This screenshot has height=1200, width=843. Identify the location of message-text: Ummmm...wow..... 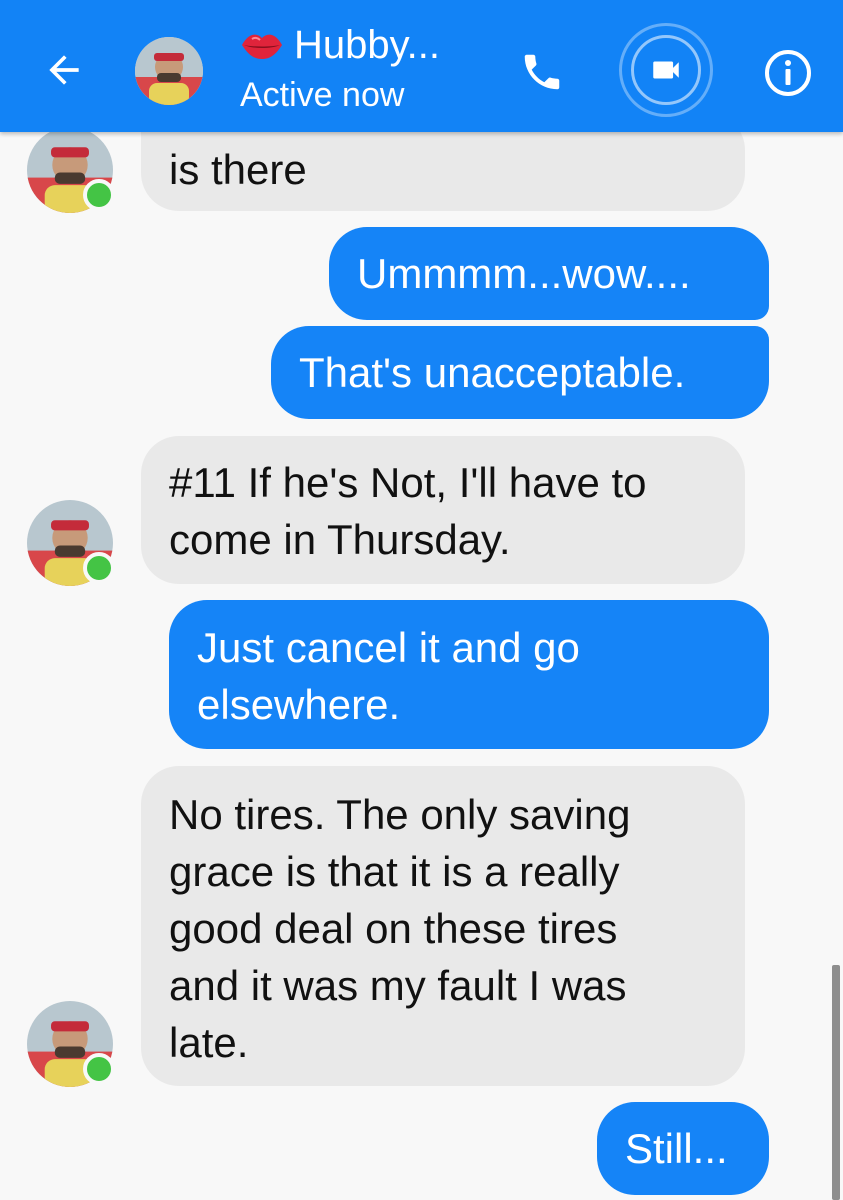
(524, 273).